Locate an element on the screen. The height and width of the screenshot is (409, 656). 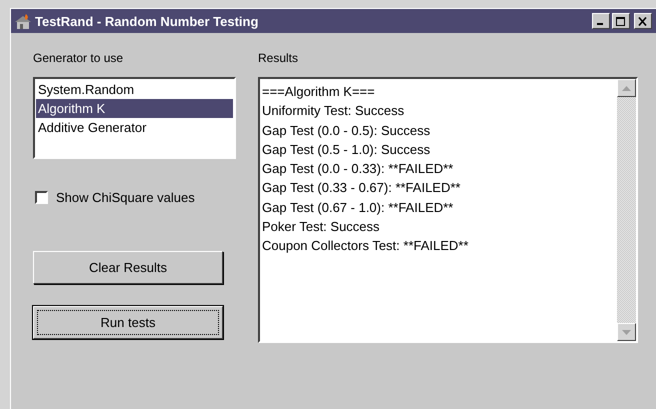
result-line: Gap Test (0.67 - 1.0): **FAILED** is located at coordinates (358, 207).